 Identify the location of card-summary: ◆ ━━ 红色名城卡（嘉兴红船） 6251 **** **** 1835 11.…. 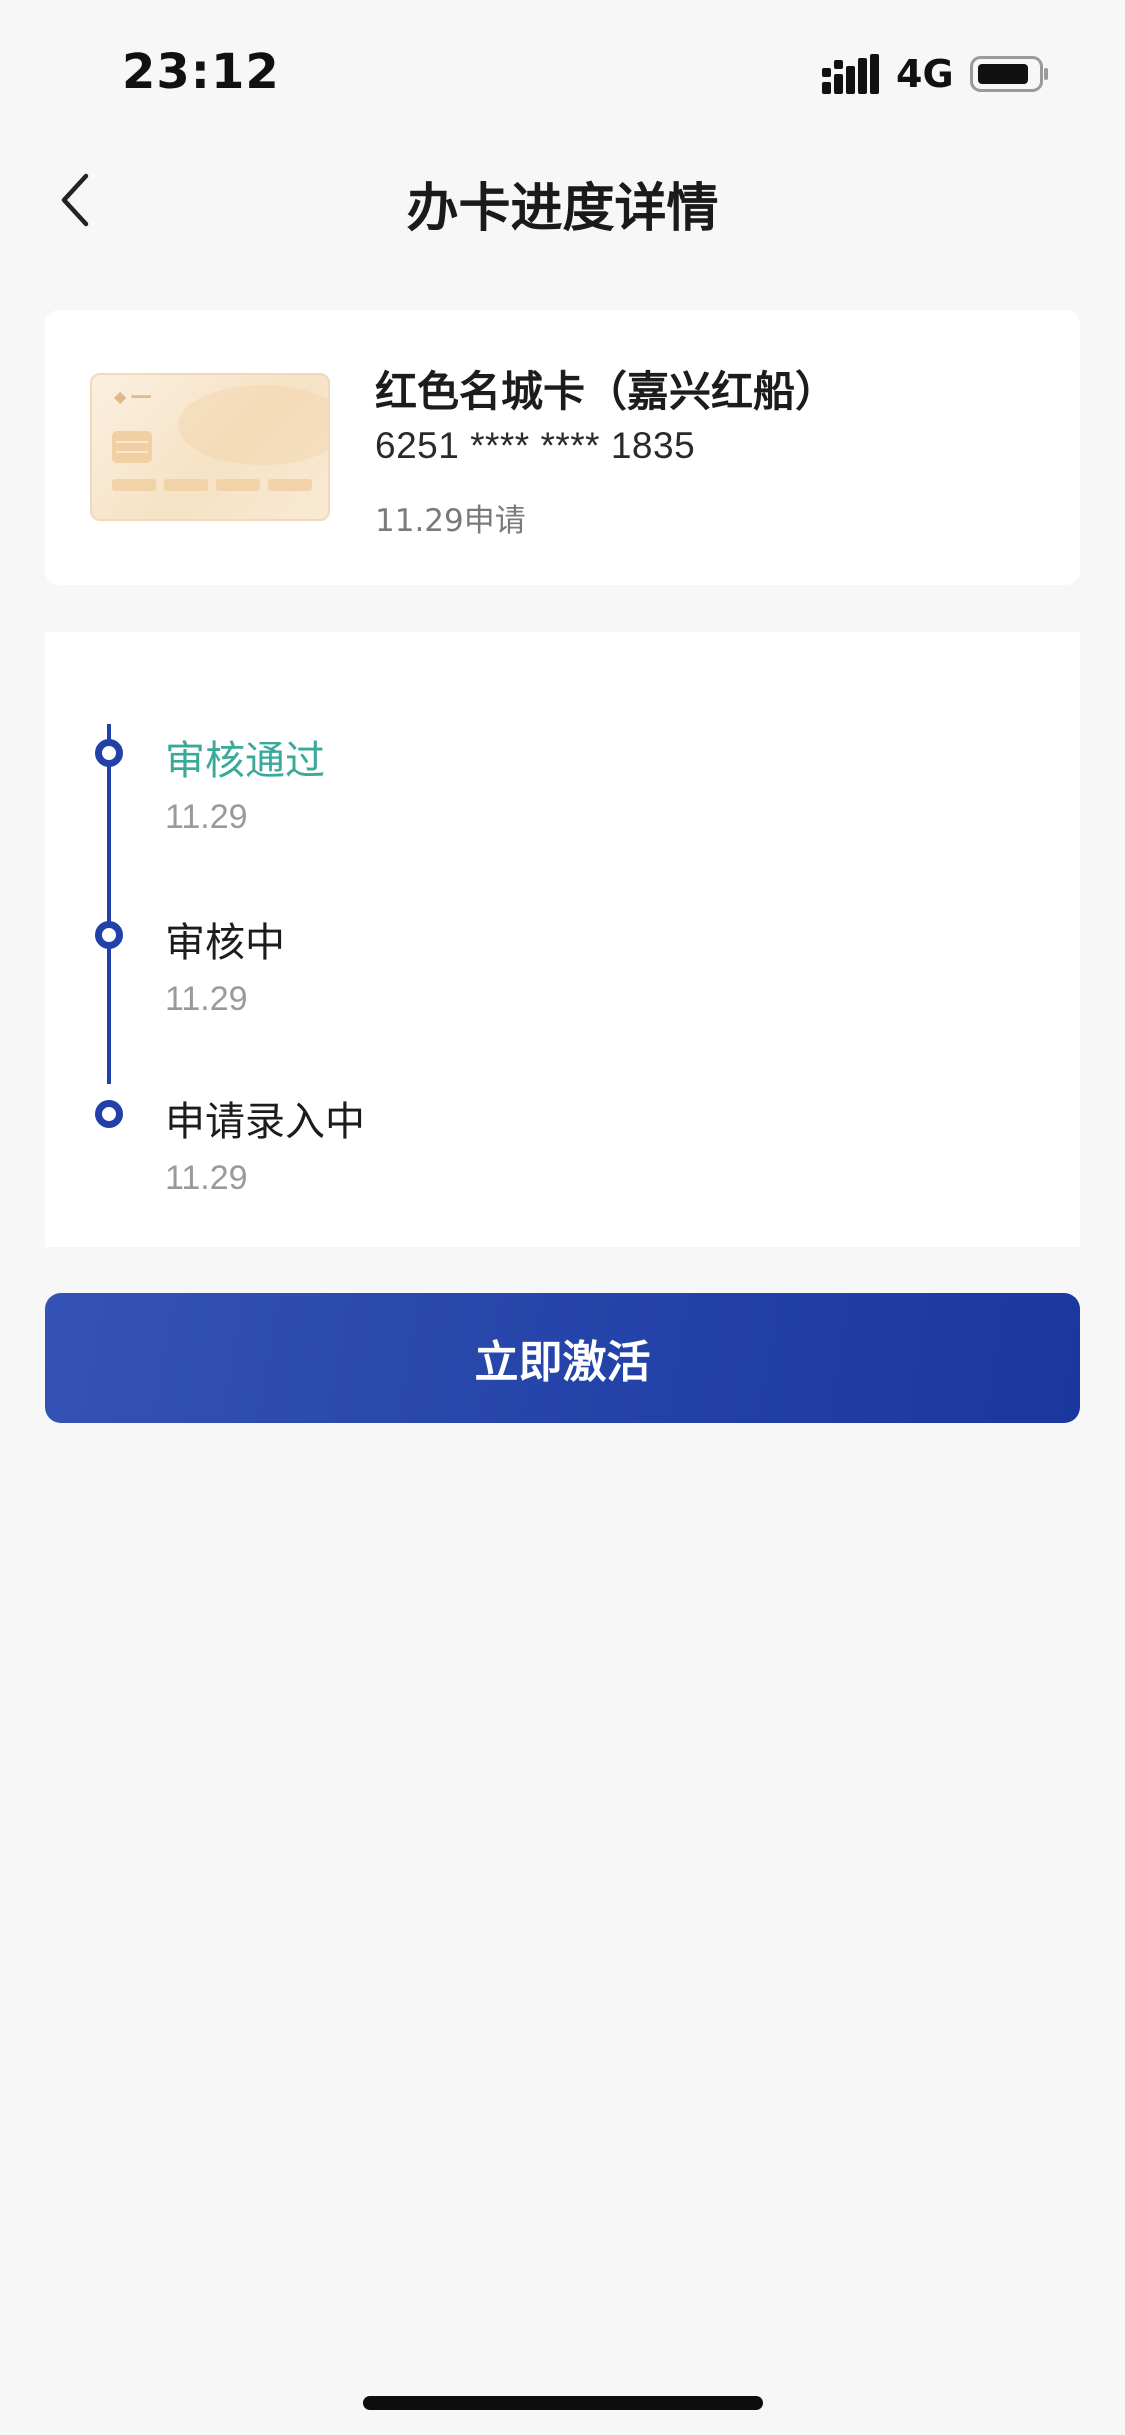
(562, 447).